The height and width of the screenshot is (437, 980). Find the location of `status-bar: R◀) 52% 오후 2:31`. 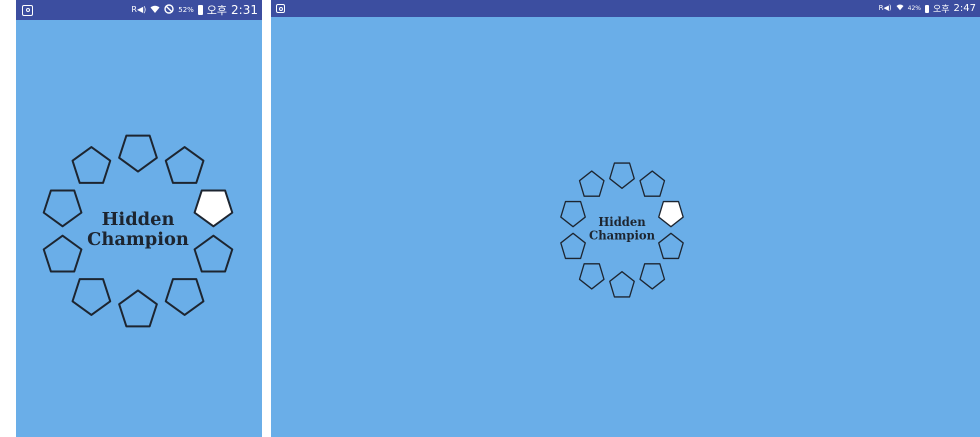

status-bar: R◀) 52% 오후 2:31 is located at coordinates (139, 10).